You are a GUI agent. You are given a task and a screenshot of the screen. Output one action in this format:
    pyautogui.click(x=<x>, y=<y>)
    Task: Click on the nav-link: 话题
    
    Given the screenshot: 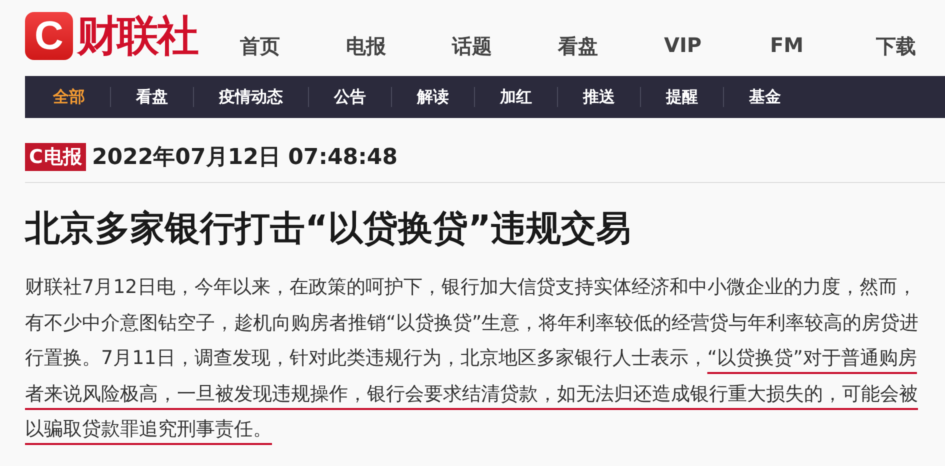 What is the action you would take?
    pyautogui.click(x=505, y=46)
    